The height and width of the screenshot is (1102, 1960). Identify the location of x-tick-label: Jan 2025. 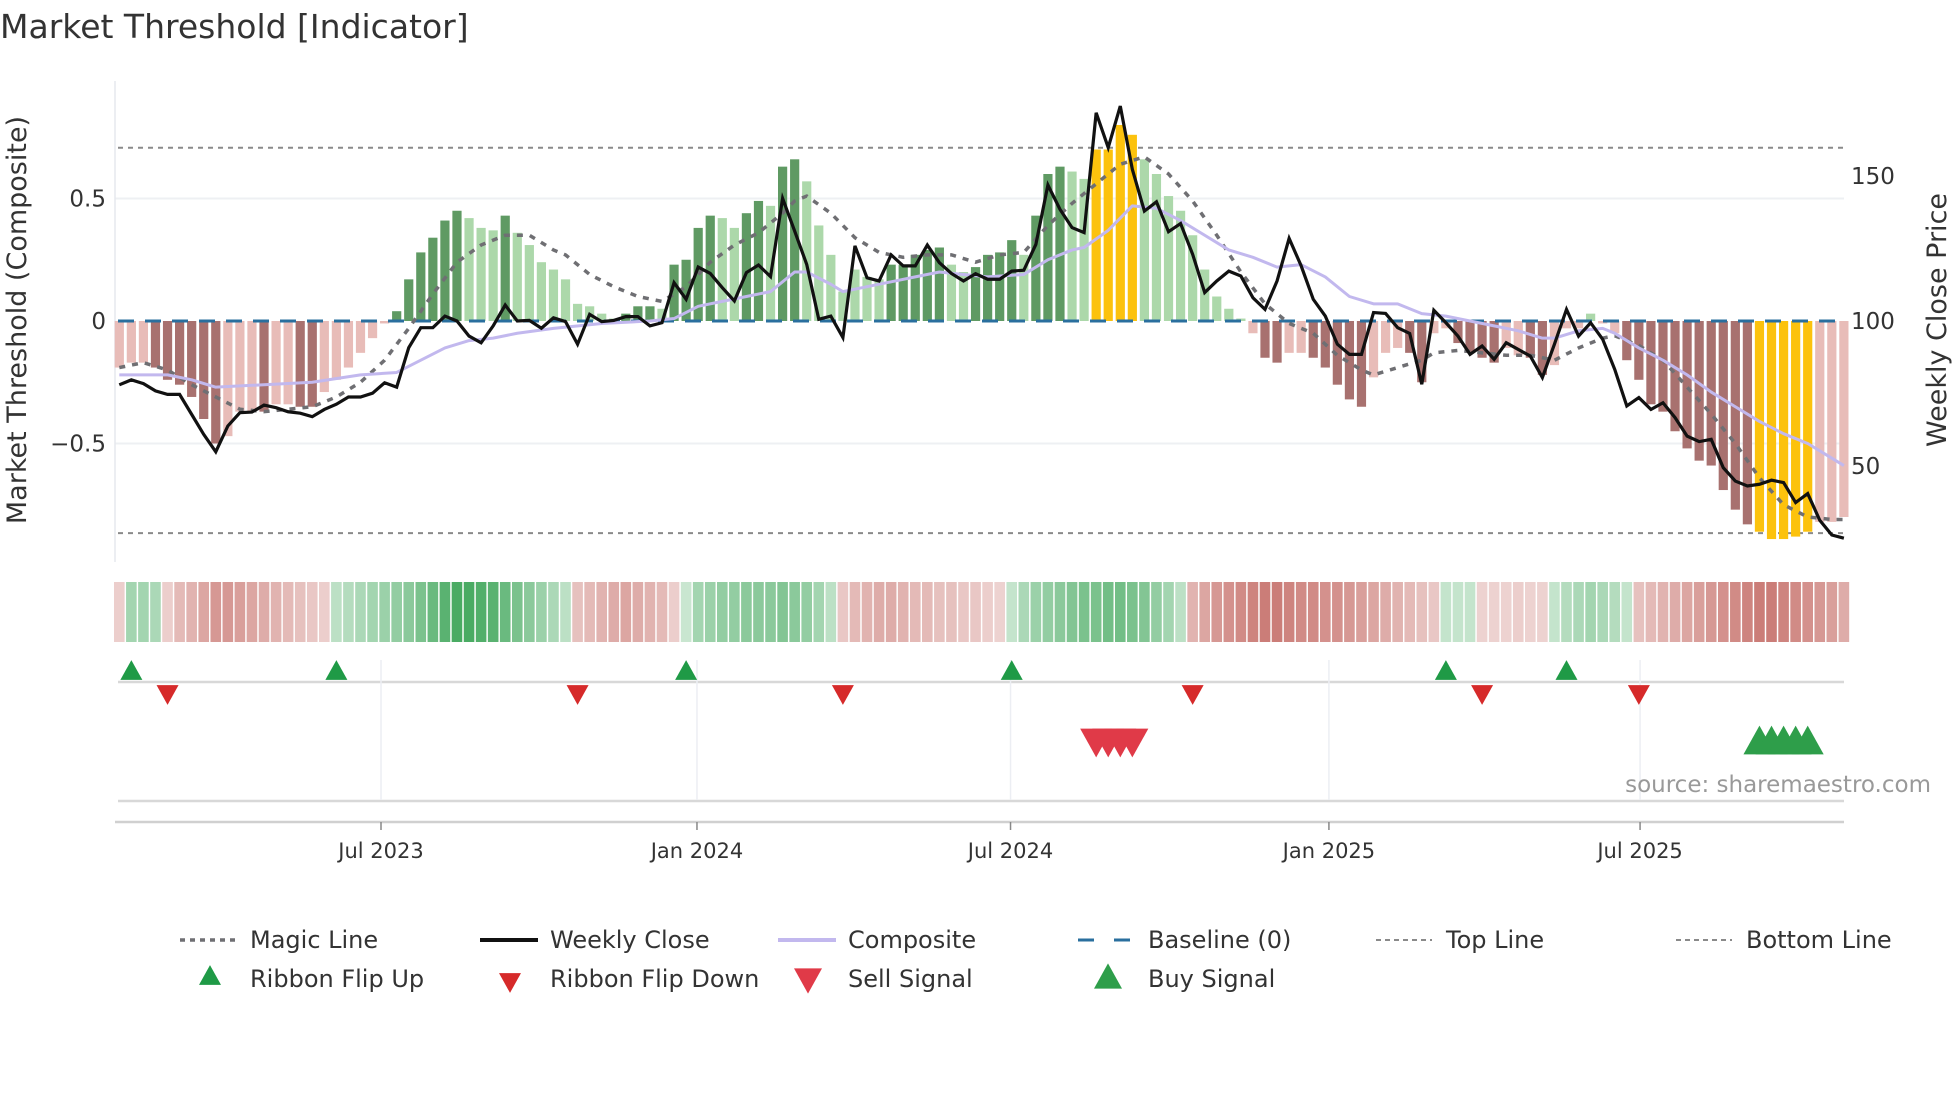
(1328, 851).